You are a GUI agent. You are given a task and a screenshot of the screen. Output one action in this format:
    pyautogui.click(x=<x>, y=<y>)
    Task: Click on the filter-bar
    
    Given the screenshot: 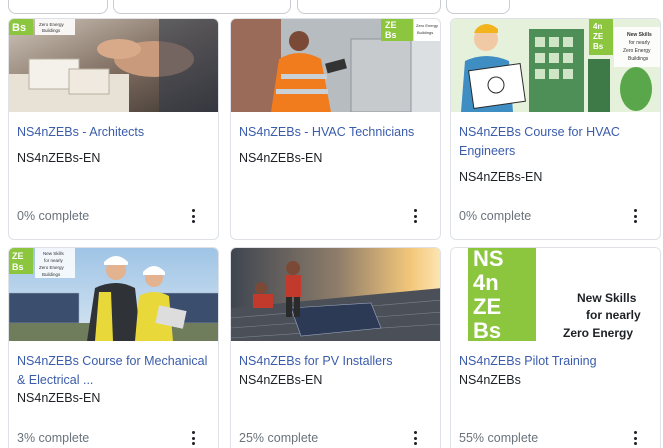 What is the action you would take?
    pyautogui.click(x=331, y=9)
    